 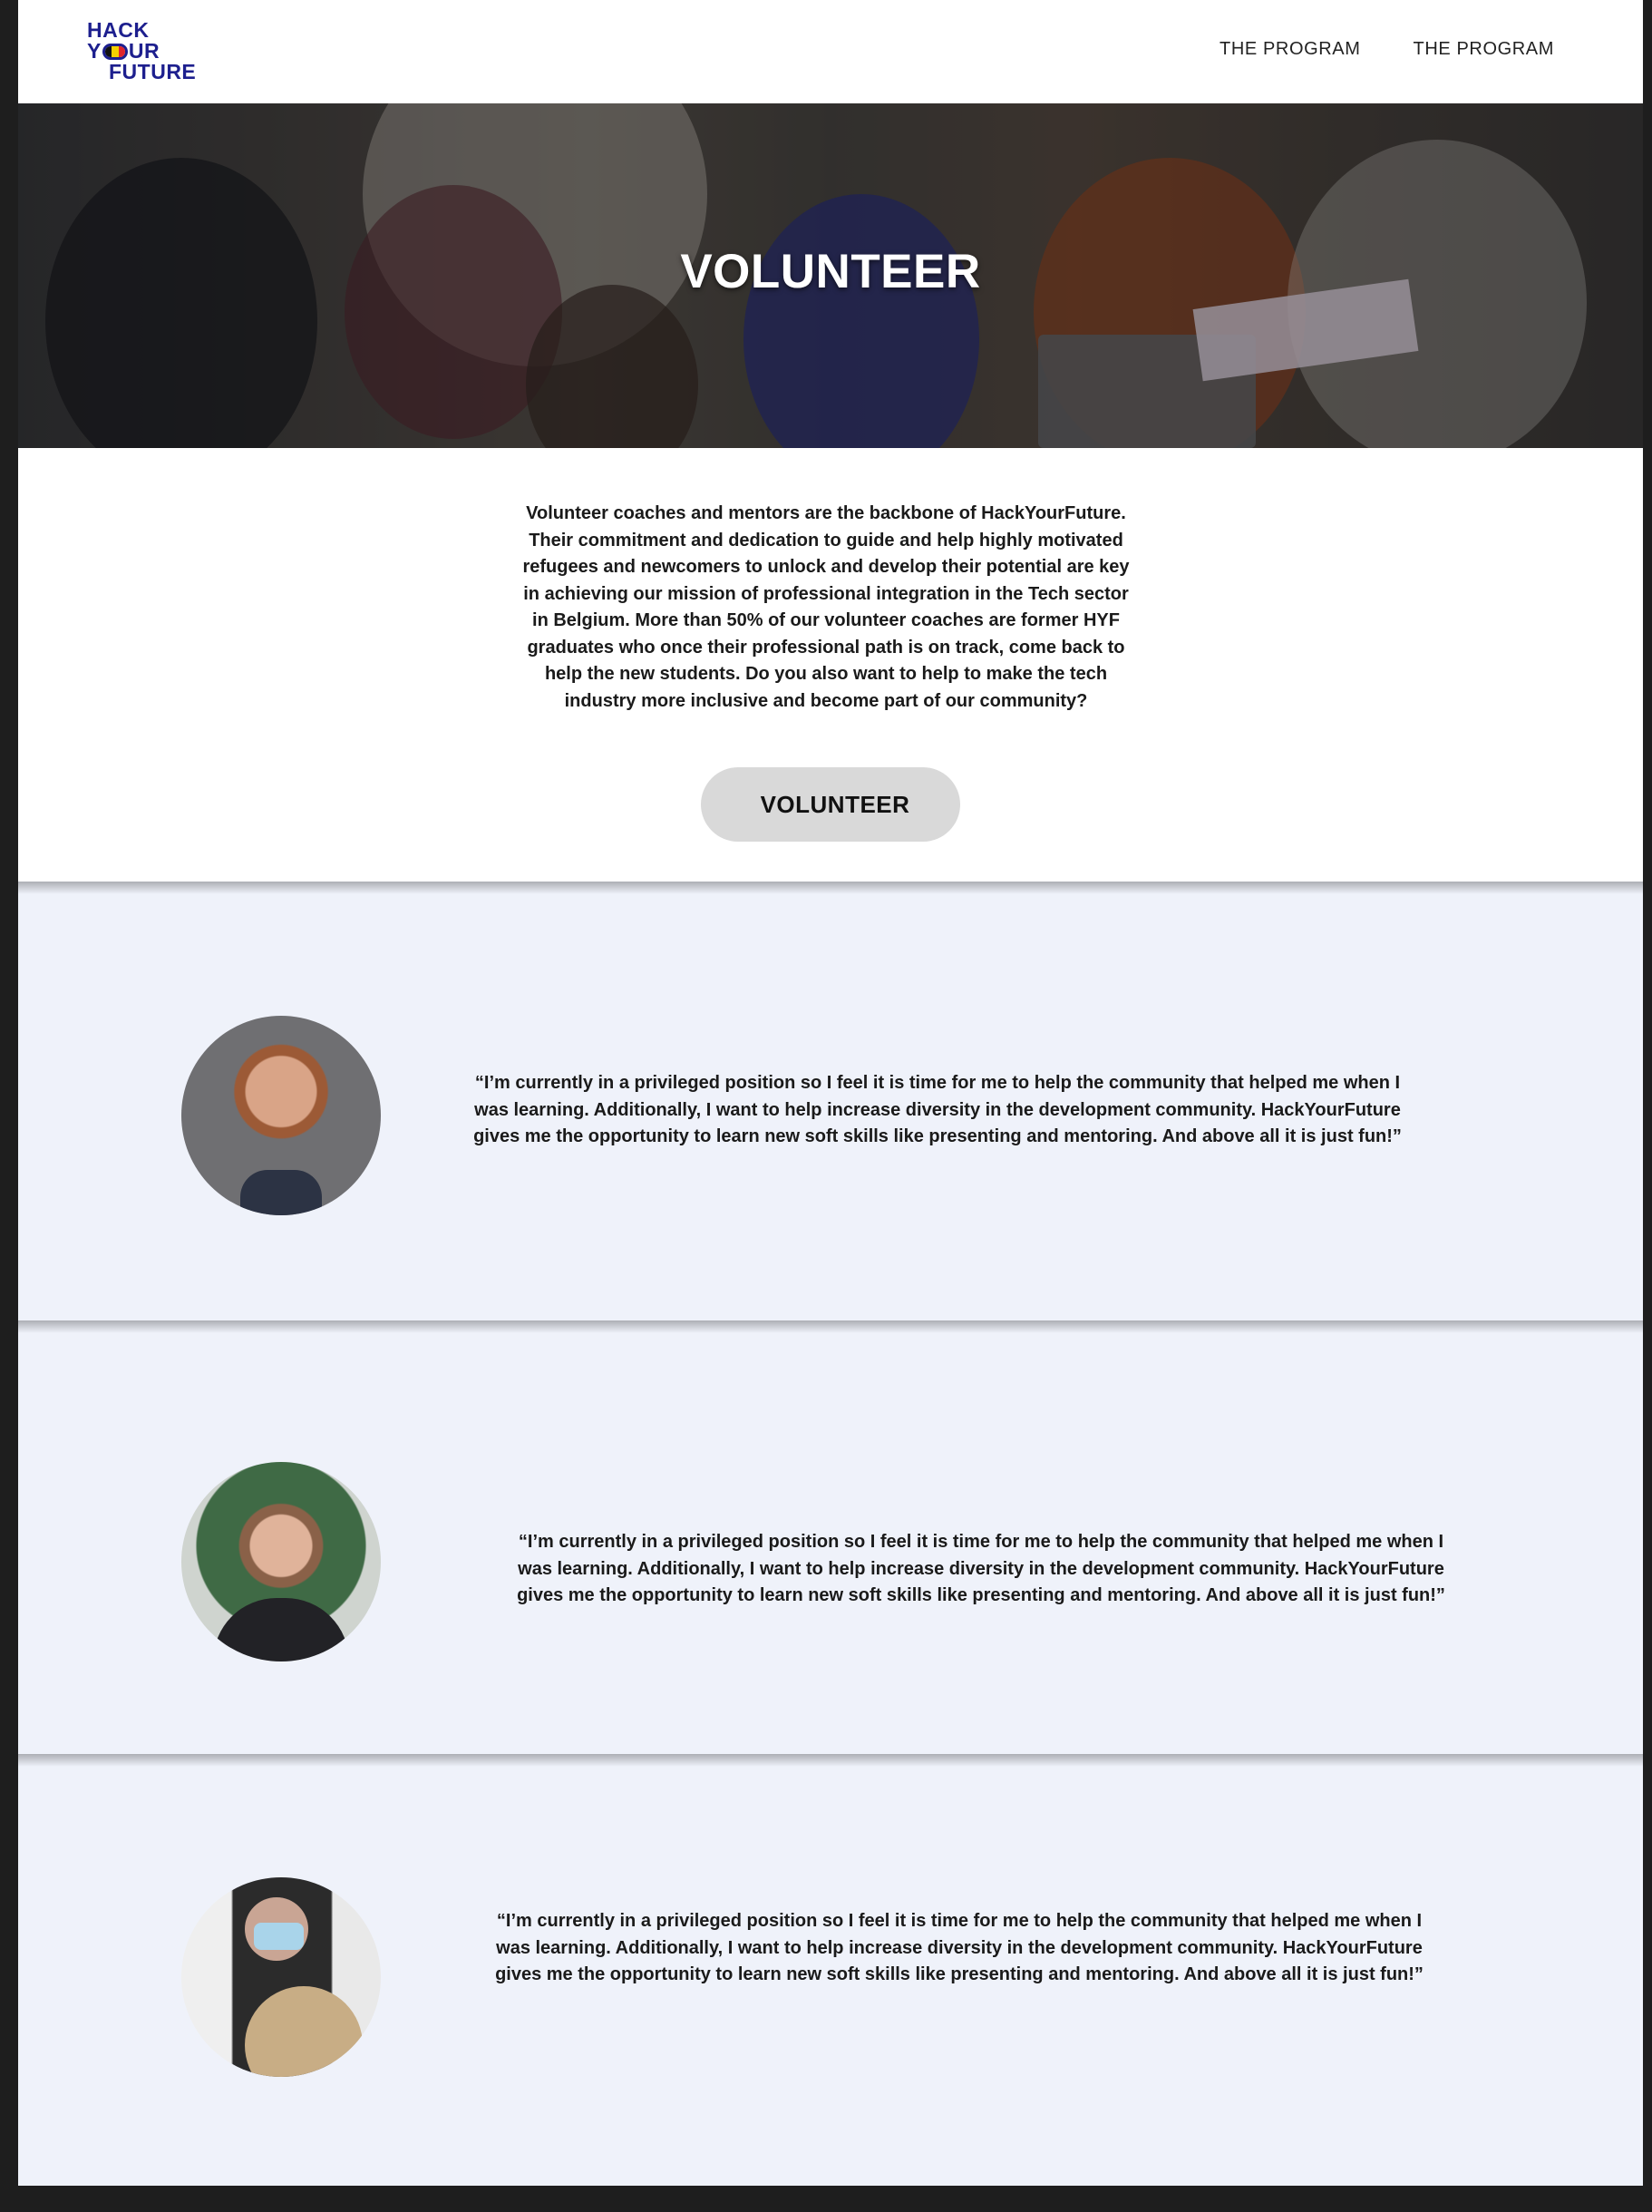 I want to click on nav-link-program-1: THE PROGRAM, so click(x=1290, y=50).